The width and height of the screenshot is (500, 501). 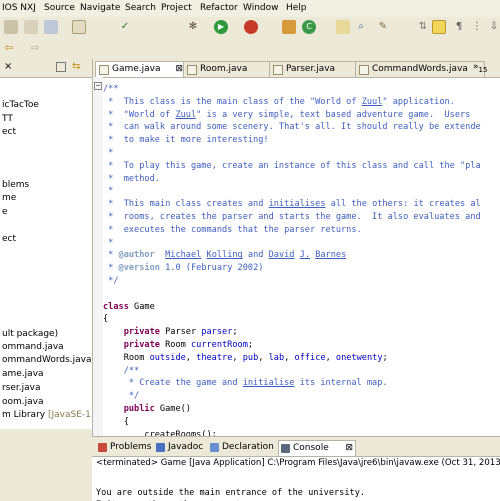 What do you see at coordinates (221, 27) in the screenshot?
I see `run-icon: ▶` at bounding box center [221, 27].